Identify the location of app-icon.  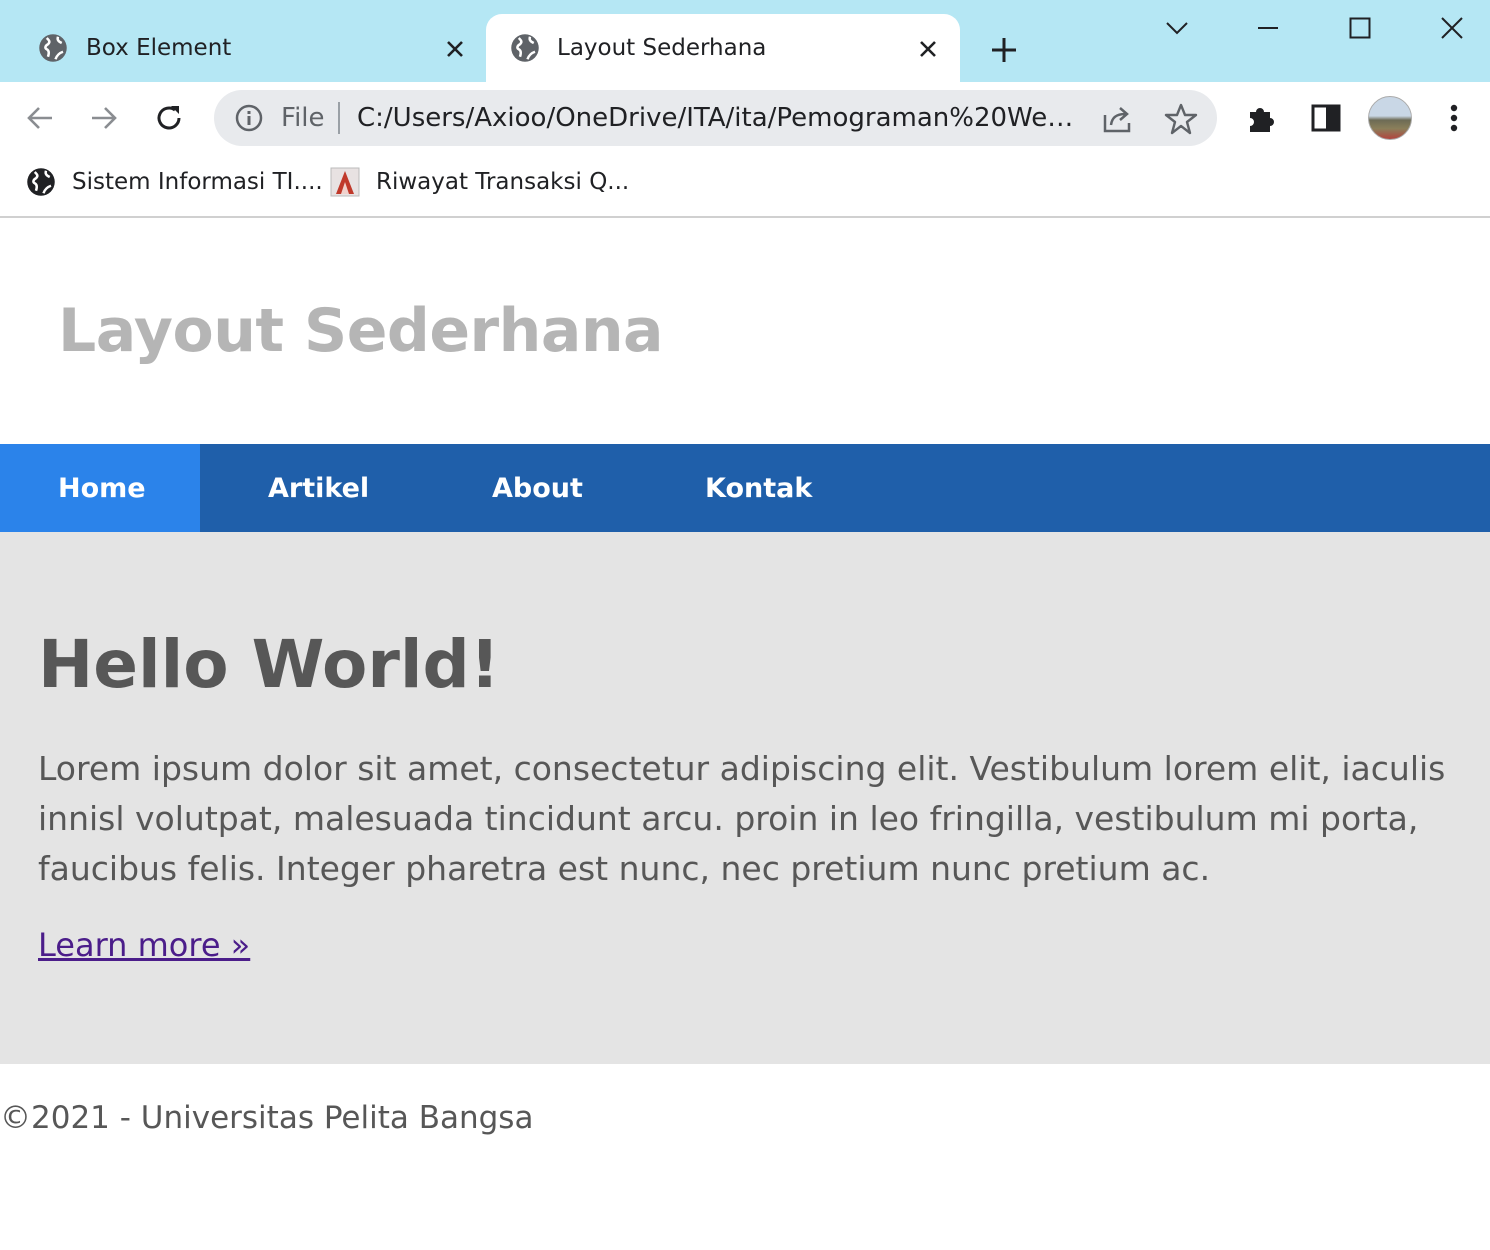
(345, 182).